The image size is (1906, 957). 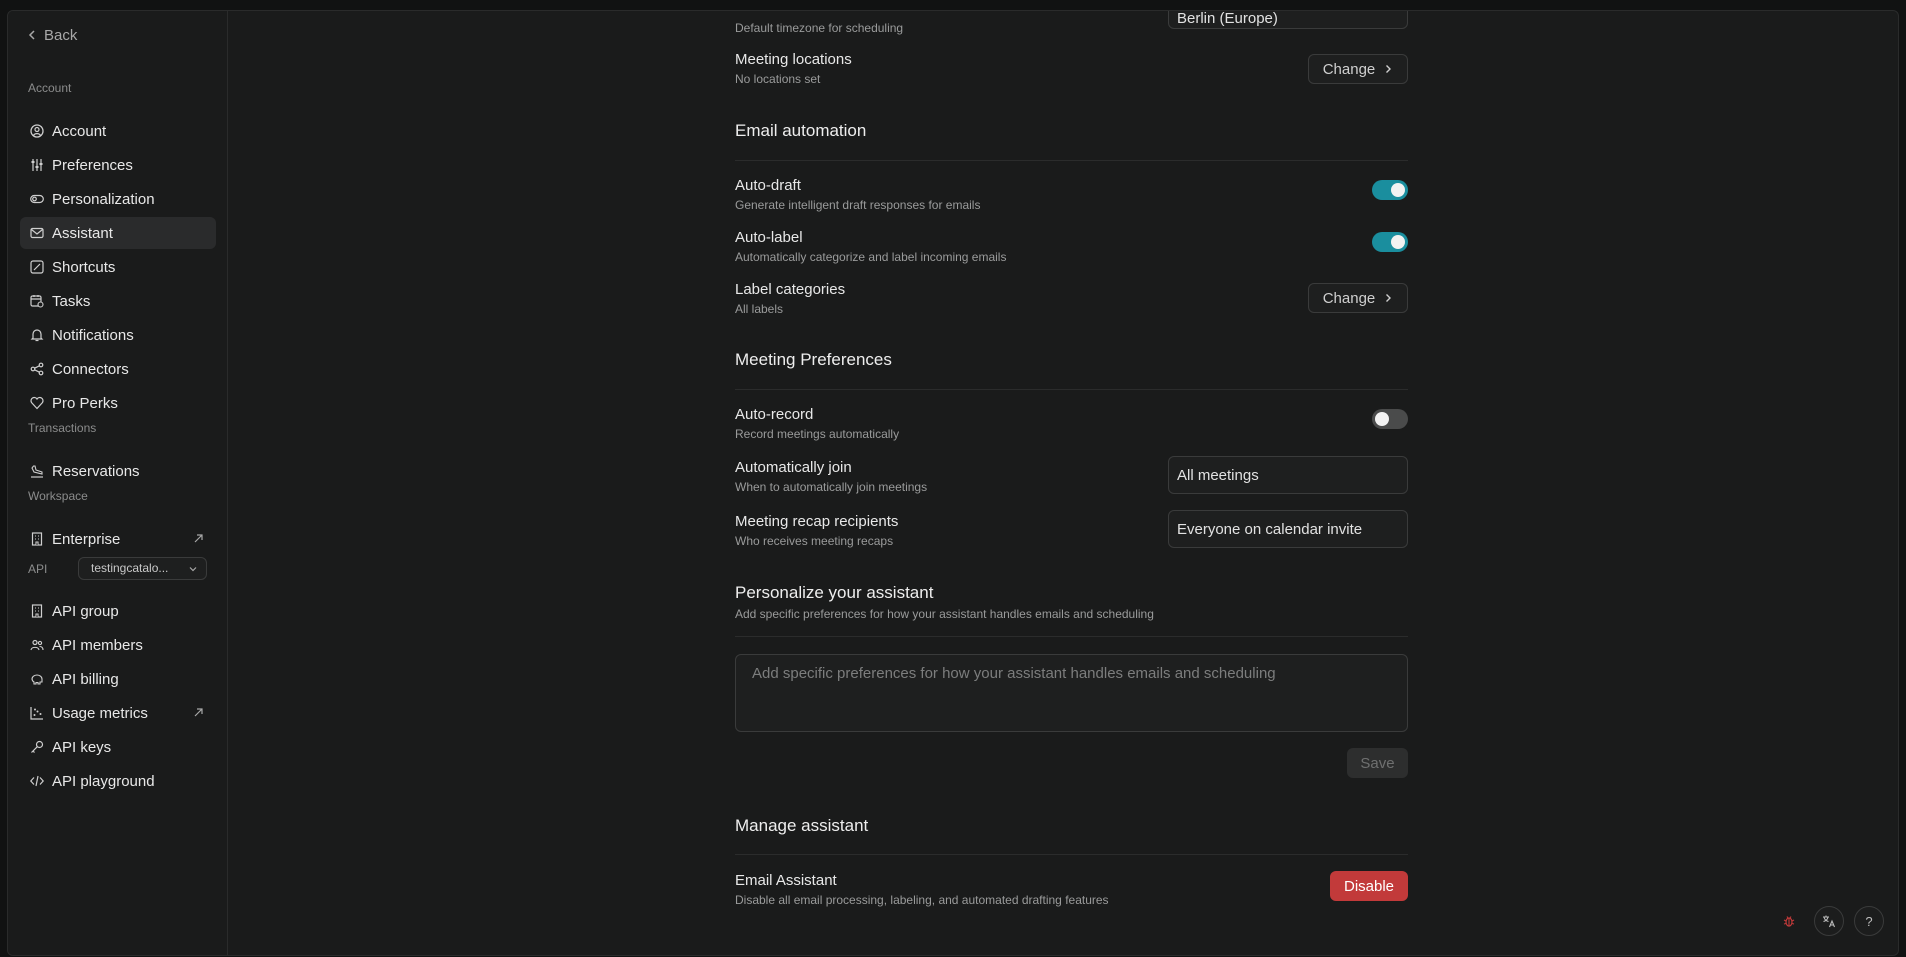 I want to click on sliders-icon, so click(x=37, y=165).